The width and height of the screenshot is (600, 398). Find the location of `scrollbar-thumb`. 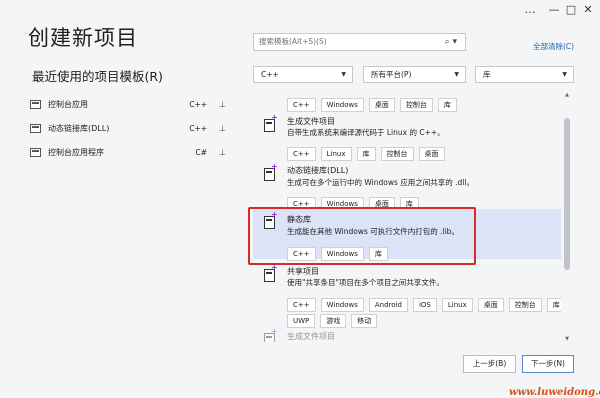

scrollbar-thumb is located at coordinates (567, 194).